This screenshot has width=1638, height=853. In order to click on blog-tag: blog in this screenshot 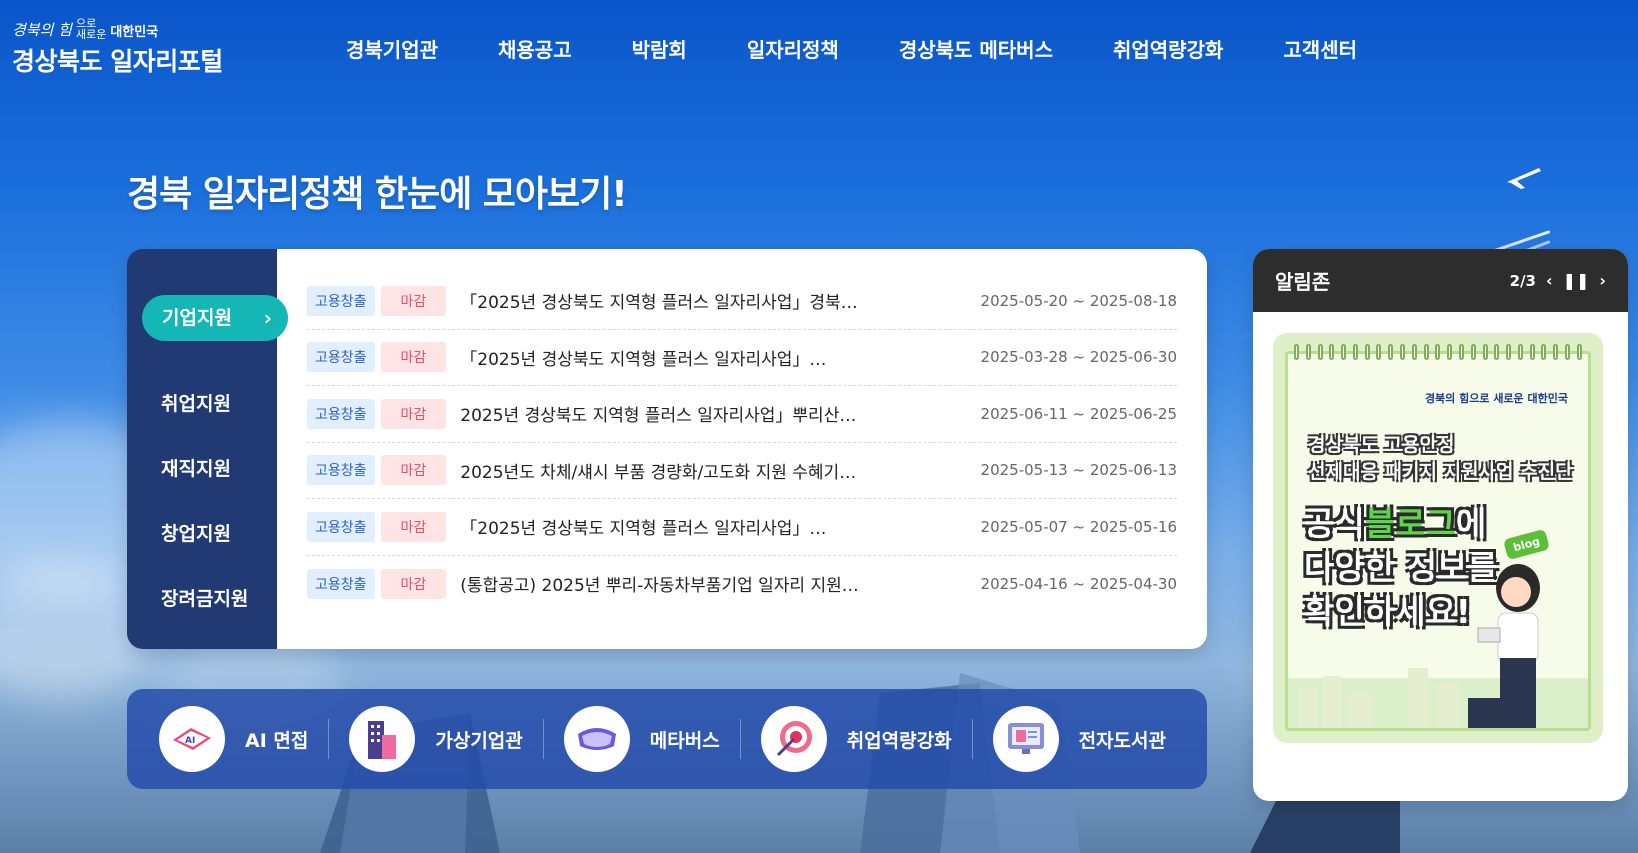, I will do `click(1526, 544)`.